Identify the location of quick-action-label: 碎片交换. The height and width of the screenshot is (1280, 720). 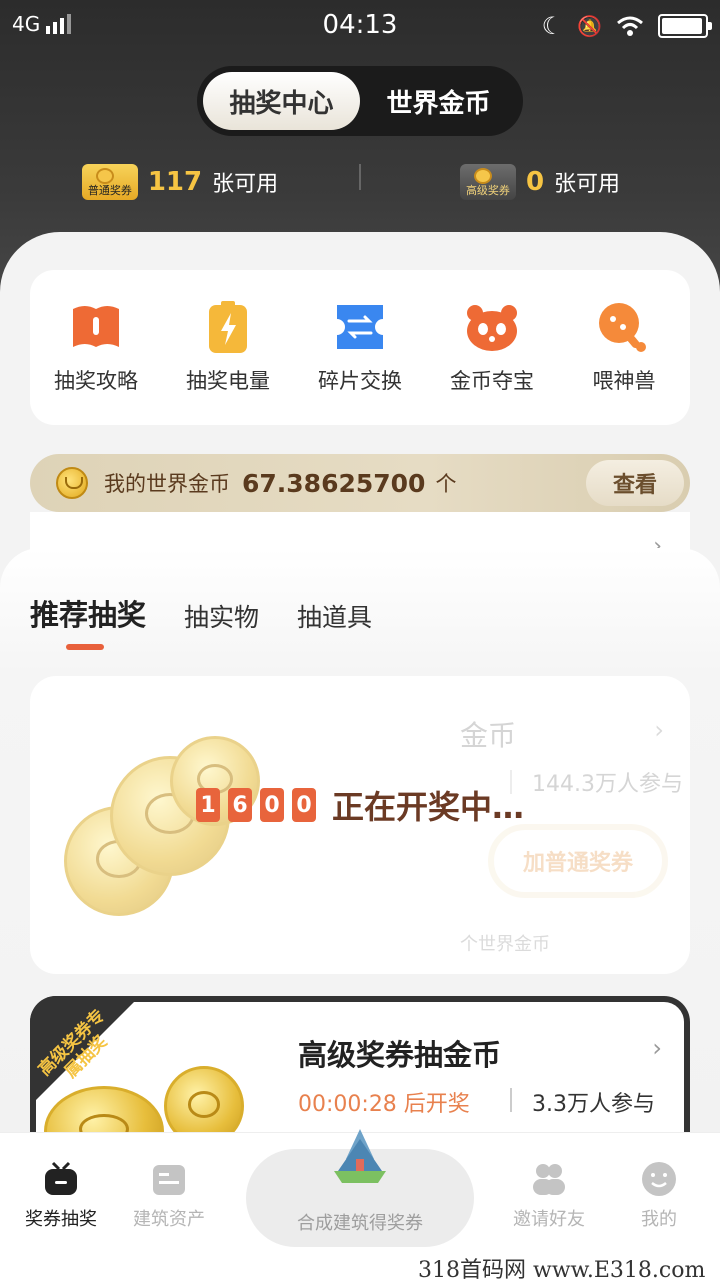
(360, 380).